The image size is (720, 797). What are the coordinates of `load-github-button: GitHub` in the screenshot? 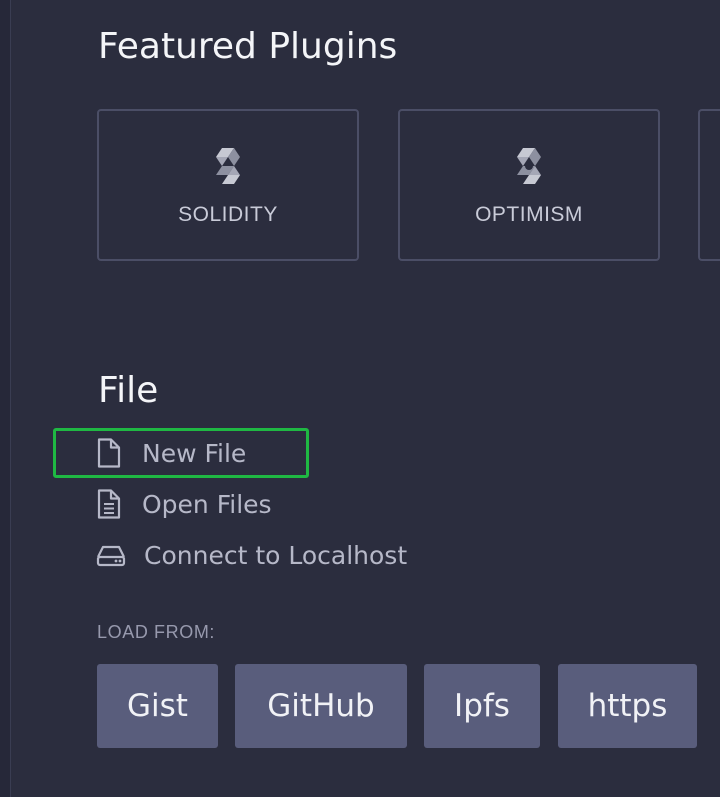 It's located at (321, 706).